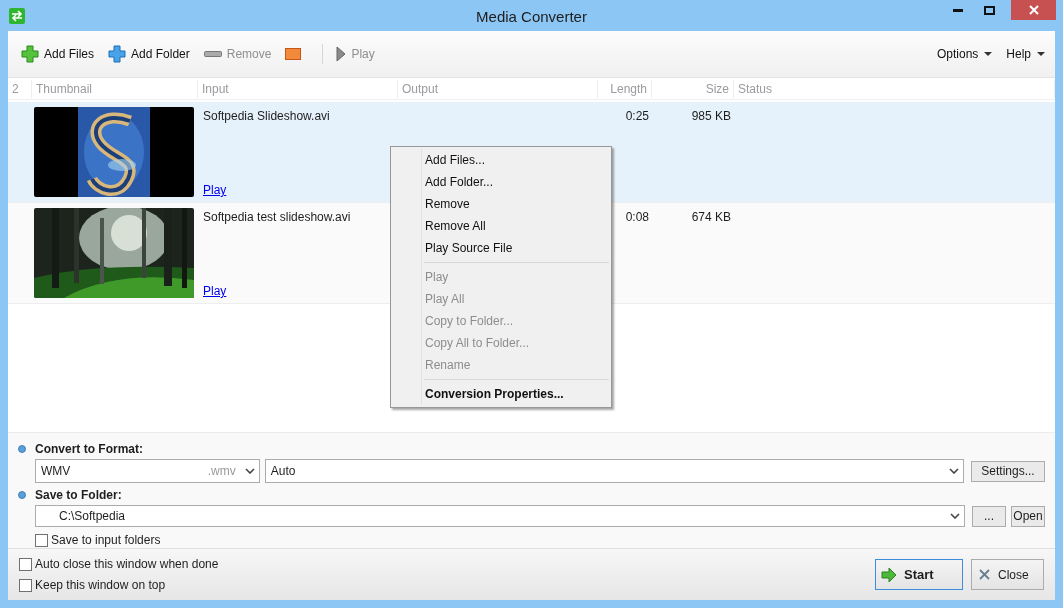  I want to click on section-label: Convert to Format:, so click(89, 449).